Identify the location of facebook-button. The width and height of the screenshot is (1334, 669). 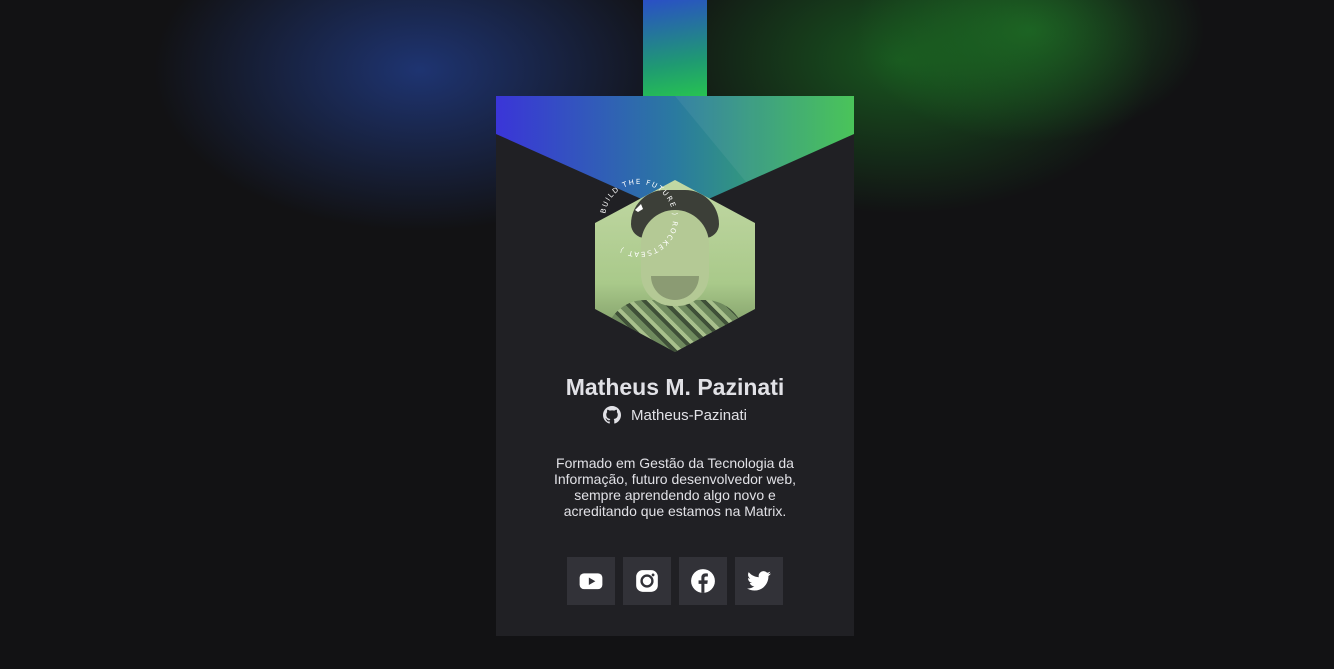
(703, 581).